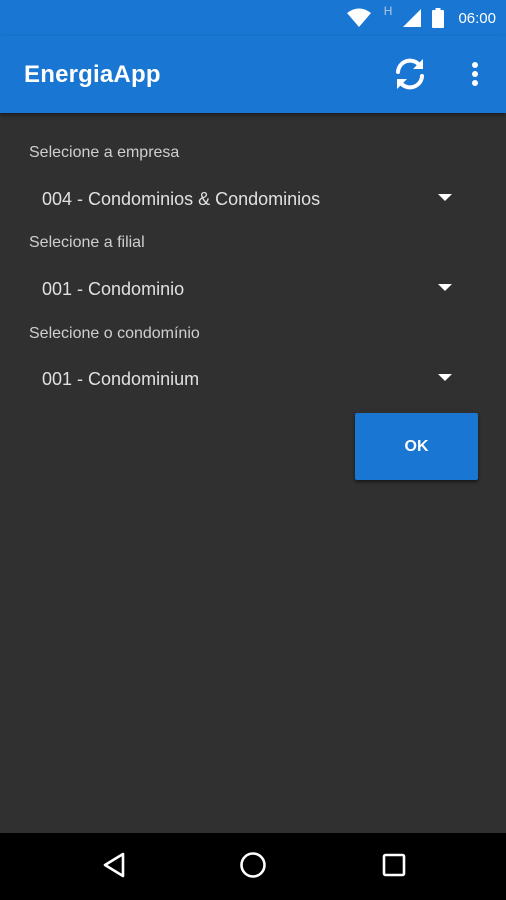 This screenshot has width=506, height=900. I want to click on recents-button, so click(394, 867).